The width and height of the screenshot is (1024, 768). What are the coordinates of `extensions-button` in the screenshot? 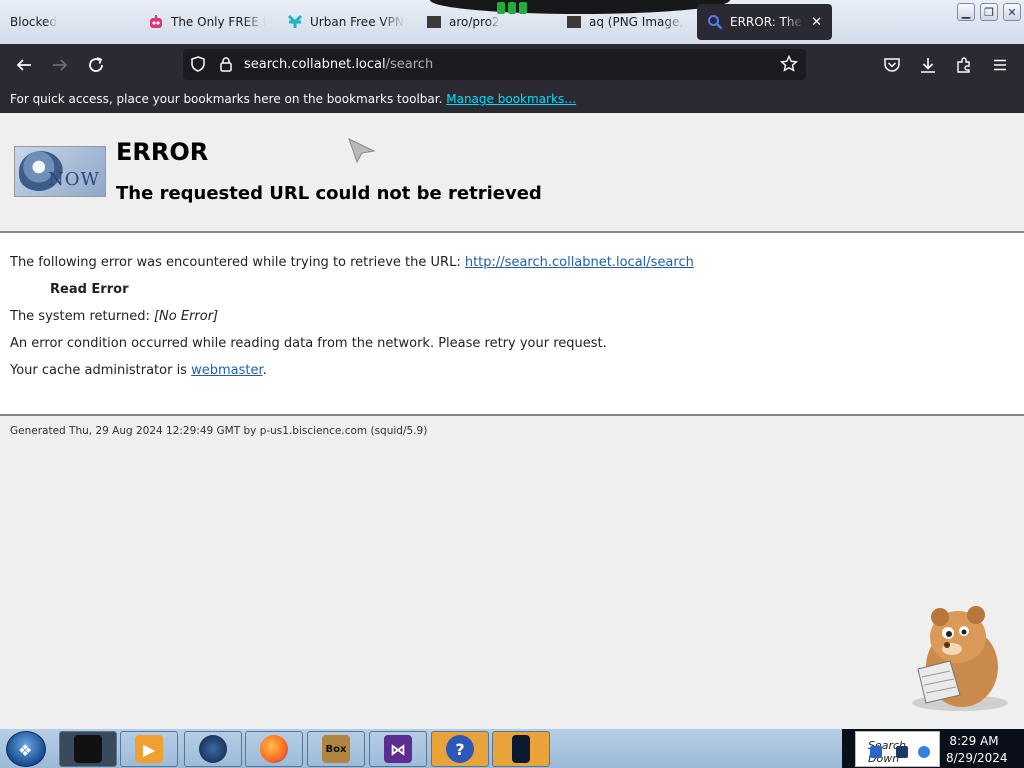 It's located at (964, 65).